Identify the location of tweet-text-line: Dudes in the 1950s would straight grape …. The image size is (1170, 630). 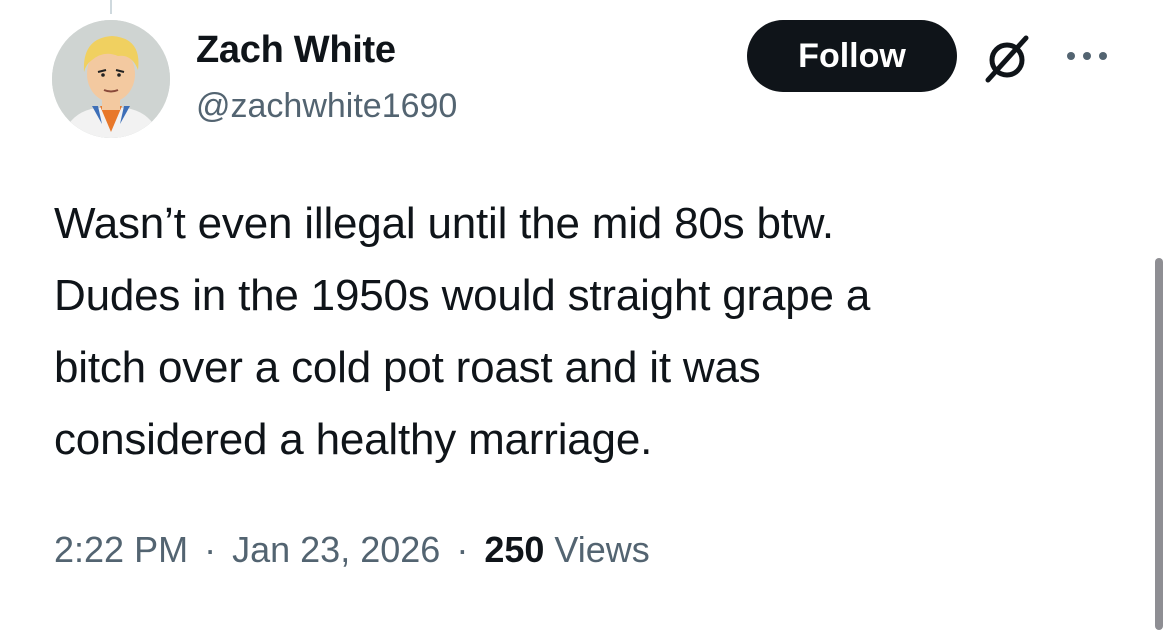
(462, 295).